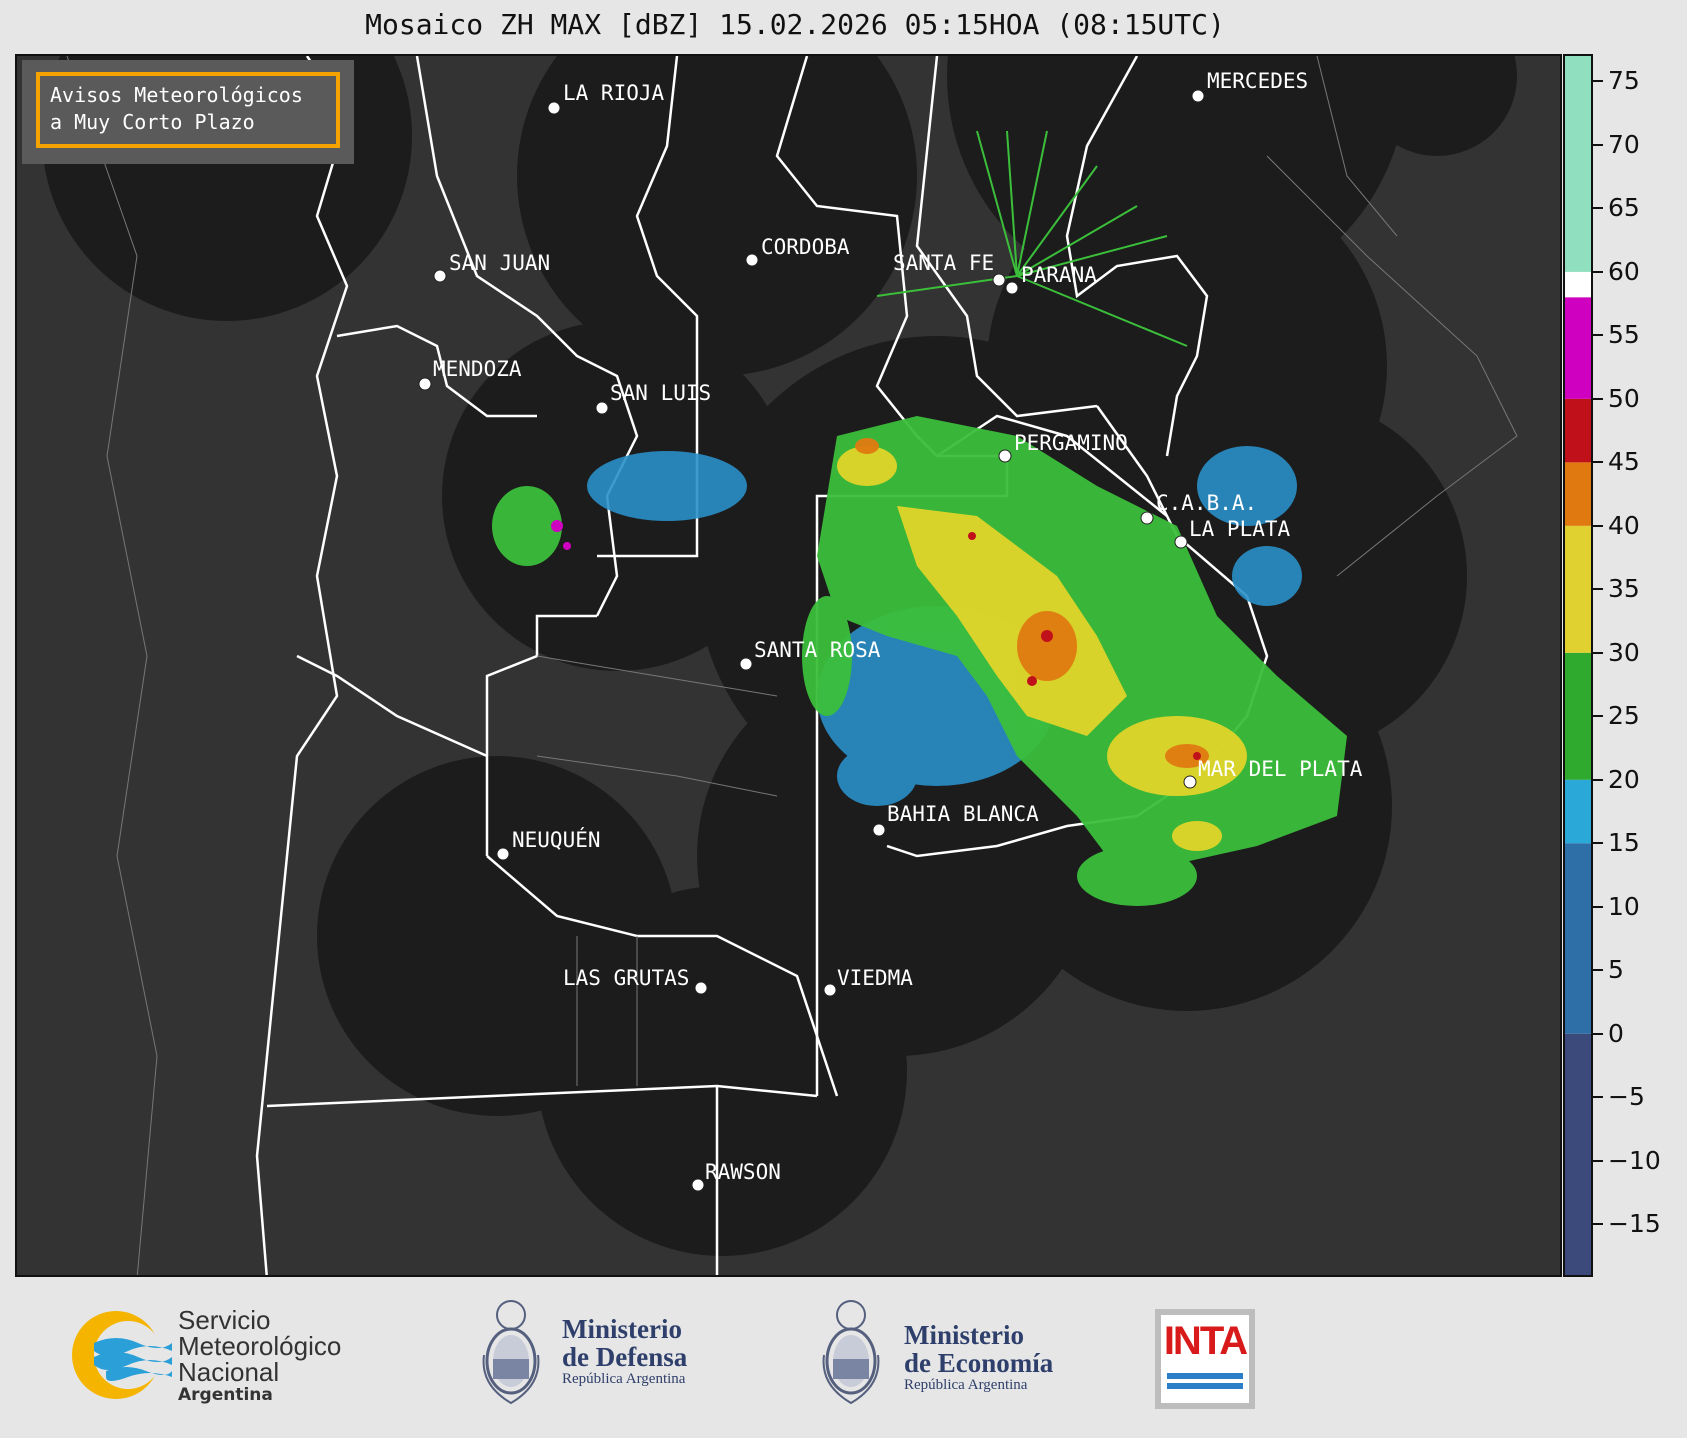 The height and width of the screenshot is (1438, 1687). I want to click on city-label-santa-rosa: SANTA ROSA, so click(817, 650).